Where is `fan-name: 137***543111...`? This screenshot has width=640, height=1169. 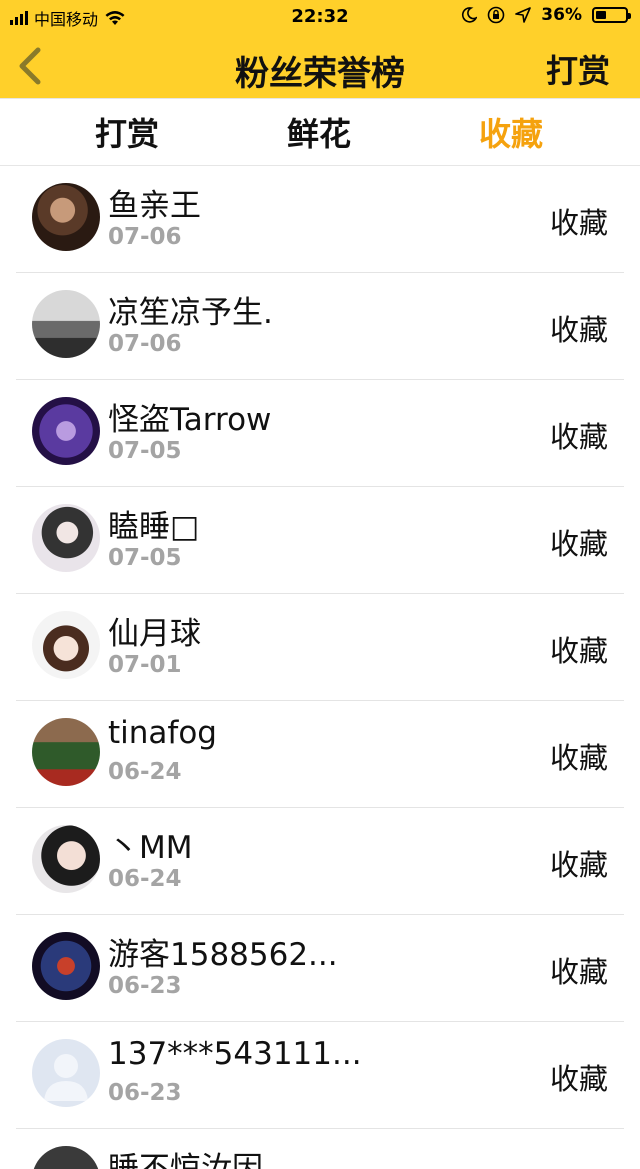 fan-name: 137***543111... is located at coordinates (235, 1054).